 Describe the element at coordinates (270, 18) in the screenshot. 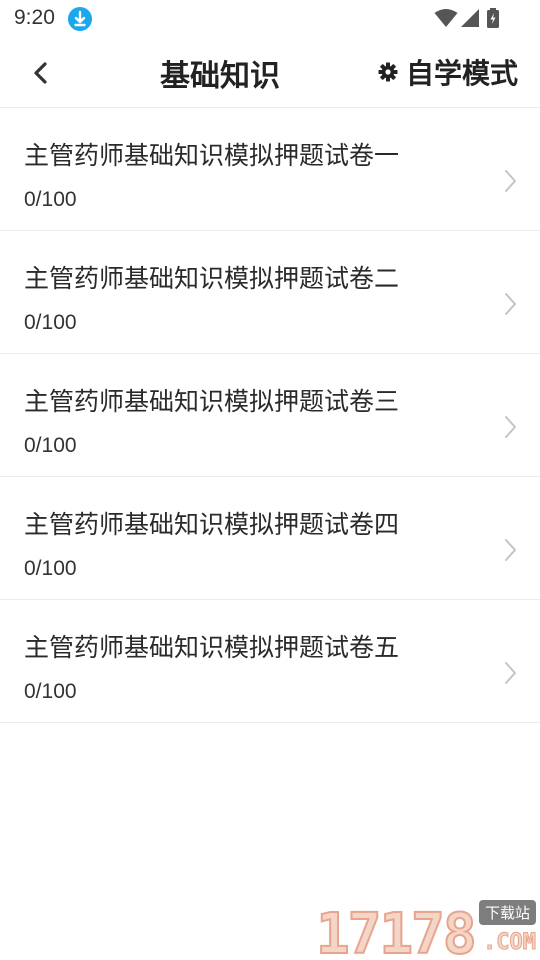

I see `status-bar: 9:20` at that location.